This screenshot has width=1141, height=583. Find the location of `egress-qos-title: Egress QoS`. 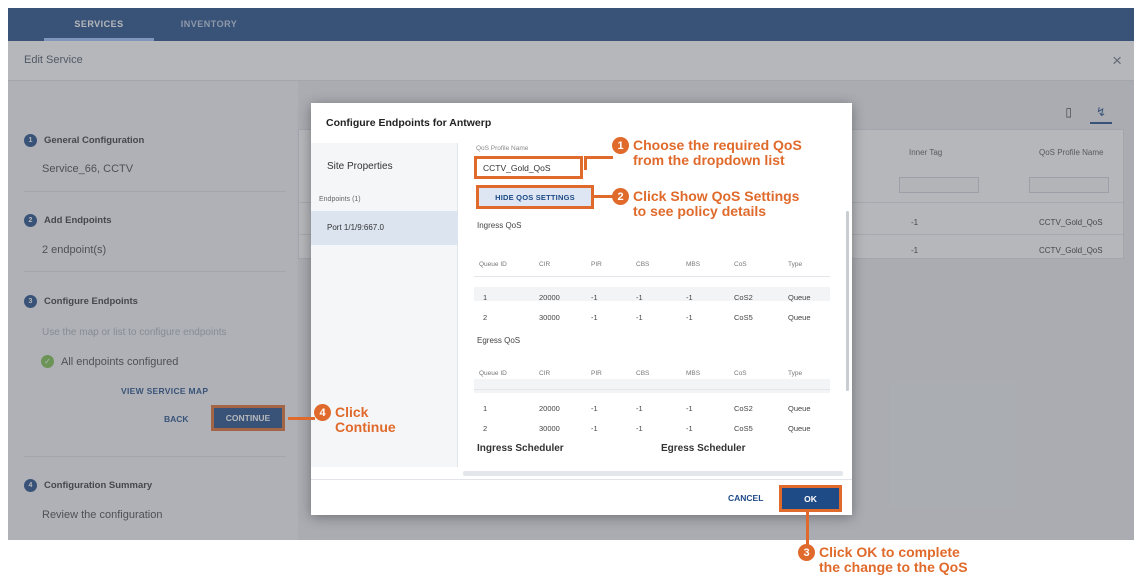

egress-qos-title: Egress QoS is located at coordinates (499, 340).